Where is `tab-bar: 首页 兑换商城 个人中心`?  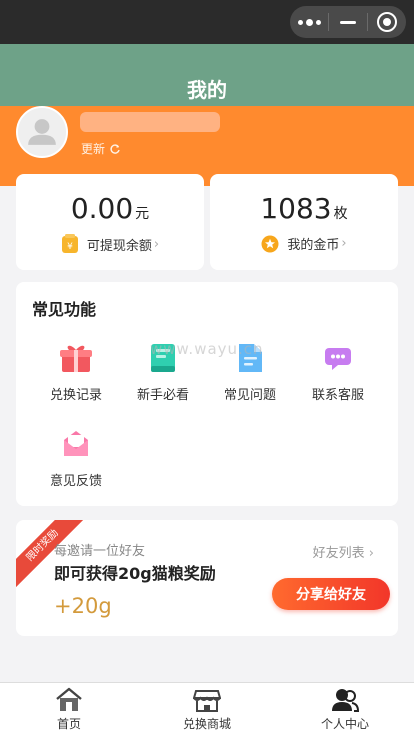 tab-bar: 首页 兑换商城 个人中心 is located at coordinates (207, 709).